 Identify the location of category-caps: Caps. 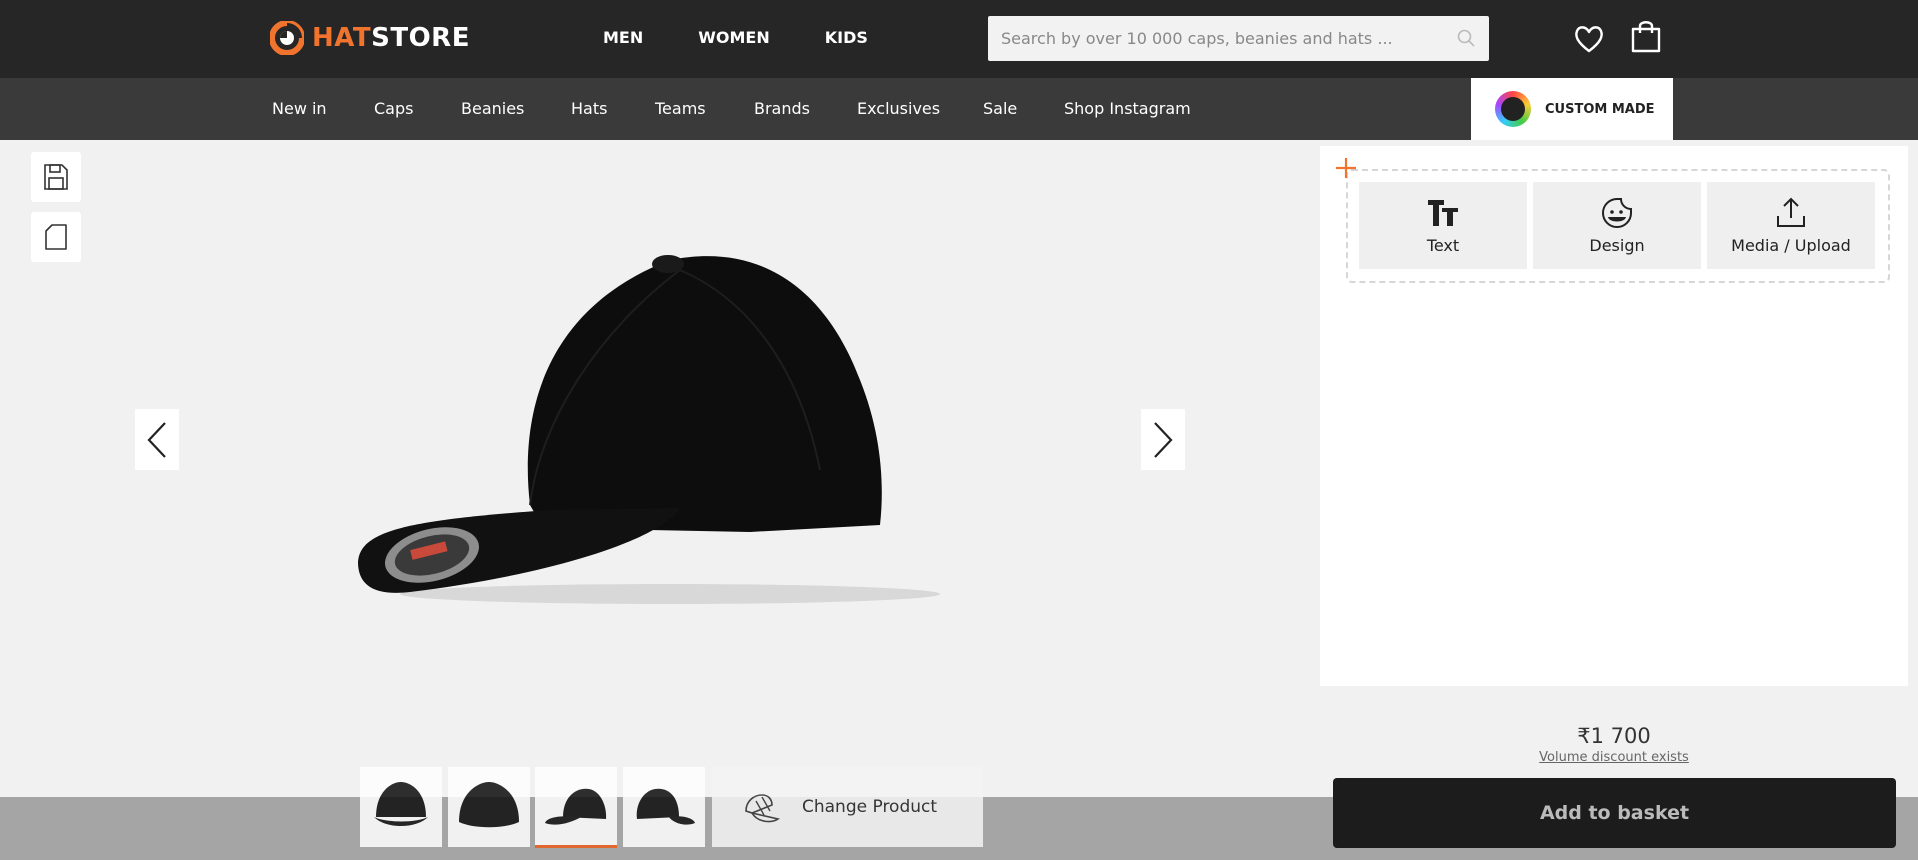
(393, 108).